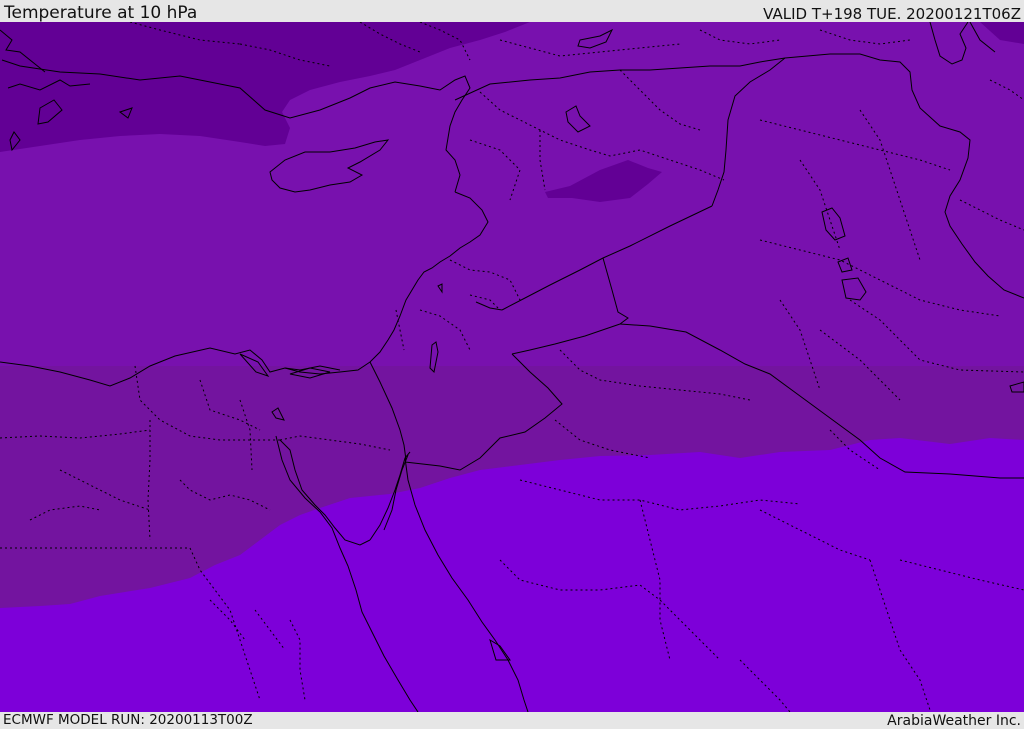 The height and width of the screenshot is (729, 1024). Describe the element at coordinates (128, 720) in the screenshot. I see `model-run-label: ECMWF MODEL RUN: 20200113T00Z` at that location.